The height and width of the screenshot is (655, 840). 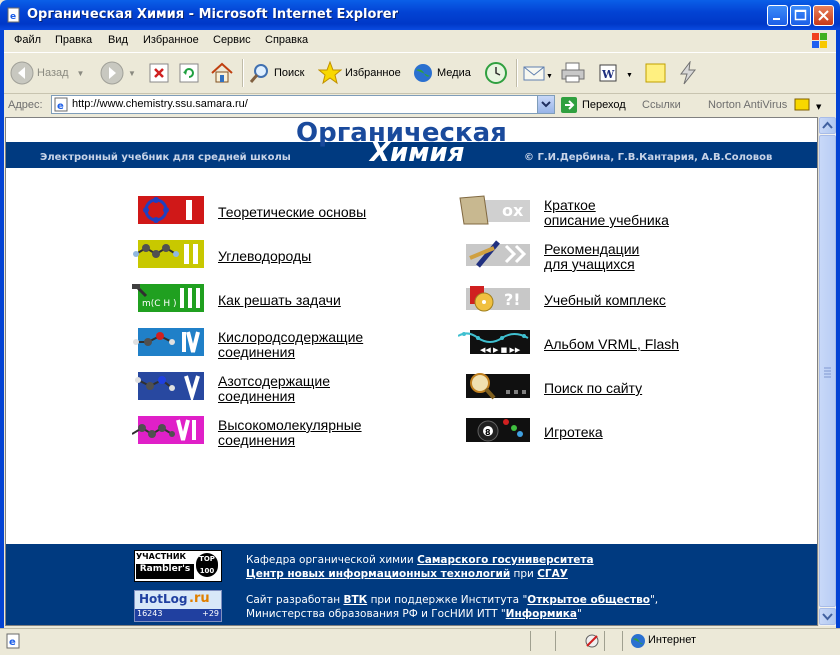 I want to click on chevron-up-icon, so click(x=827, y=125).